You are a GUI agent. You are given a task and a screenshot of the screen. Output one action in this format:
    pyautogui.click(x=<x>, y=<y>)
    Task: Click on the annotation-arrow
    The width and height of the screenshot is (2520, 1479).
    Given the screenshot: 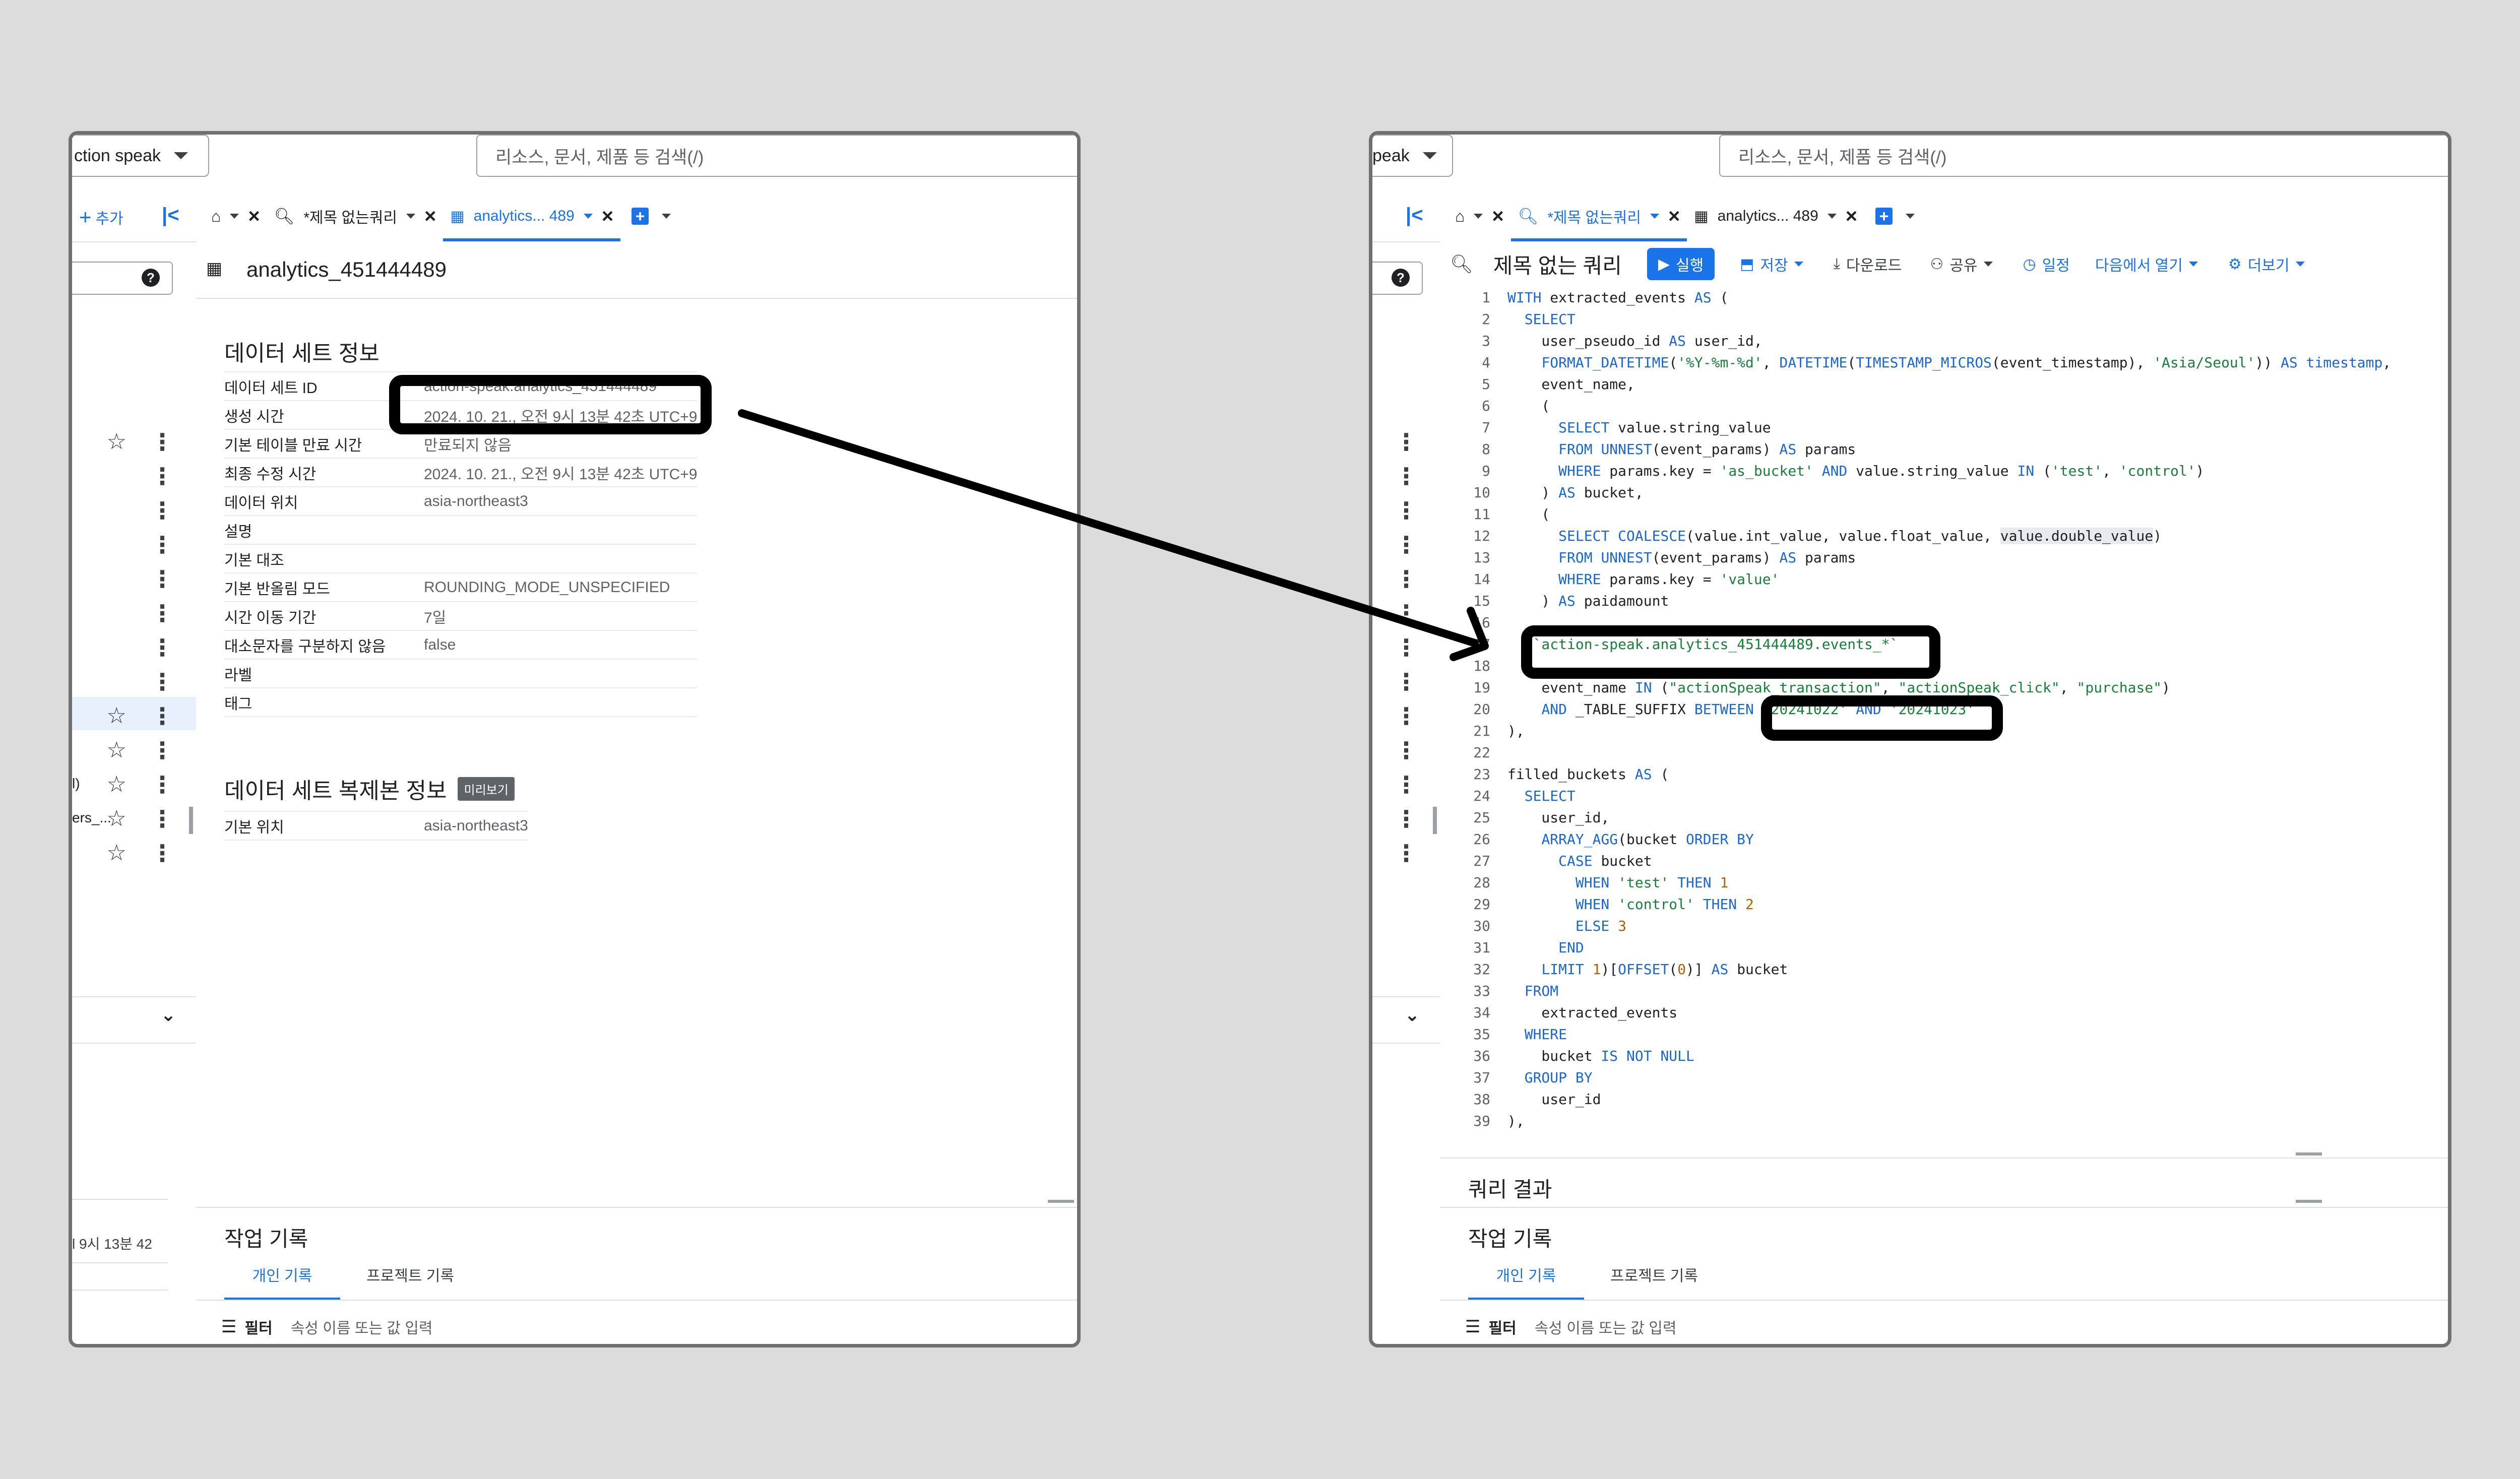 What is the action you would take?
    pyautogui.click(x=1114, y=535)
    